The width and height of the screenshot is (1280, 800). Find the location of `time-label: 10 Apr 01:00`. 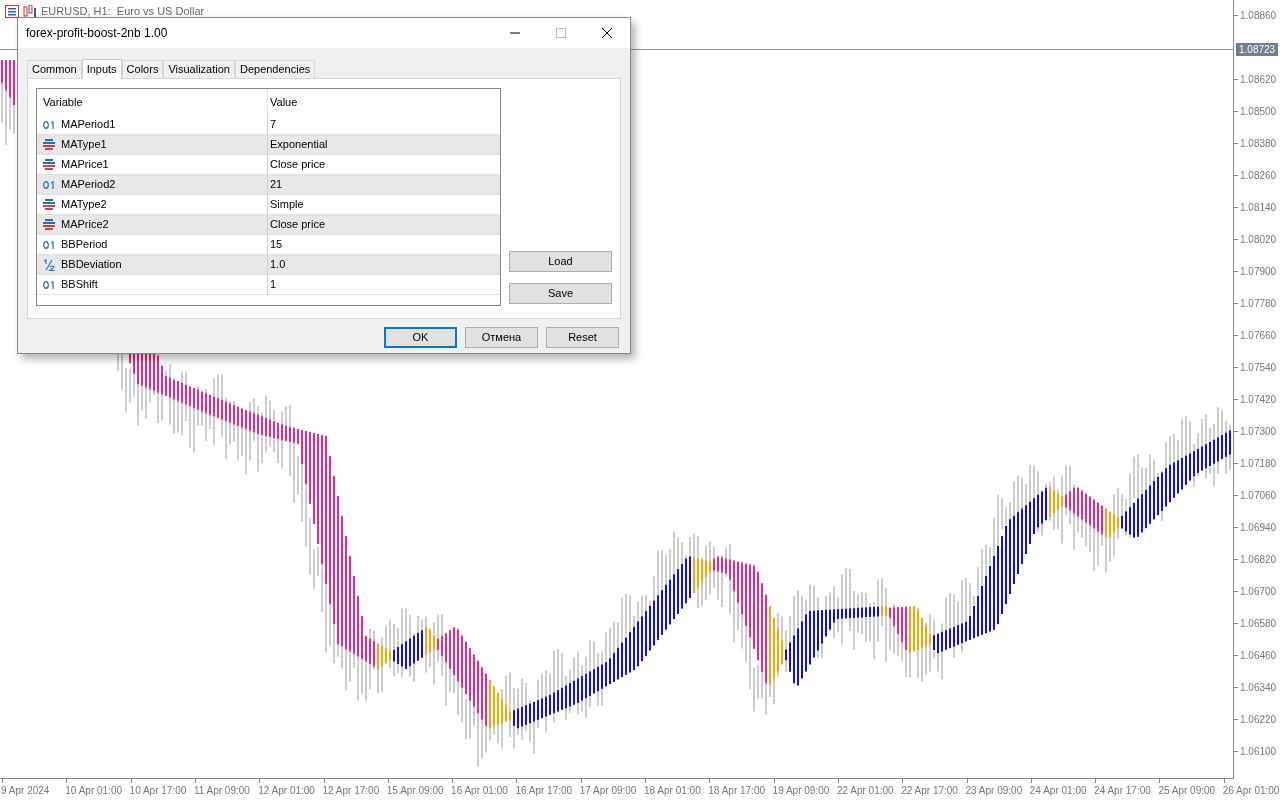

time-label: 10 Apr 01:00 is located at coordinates (93, 791).